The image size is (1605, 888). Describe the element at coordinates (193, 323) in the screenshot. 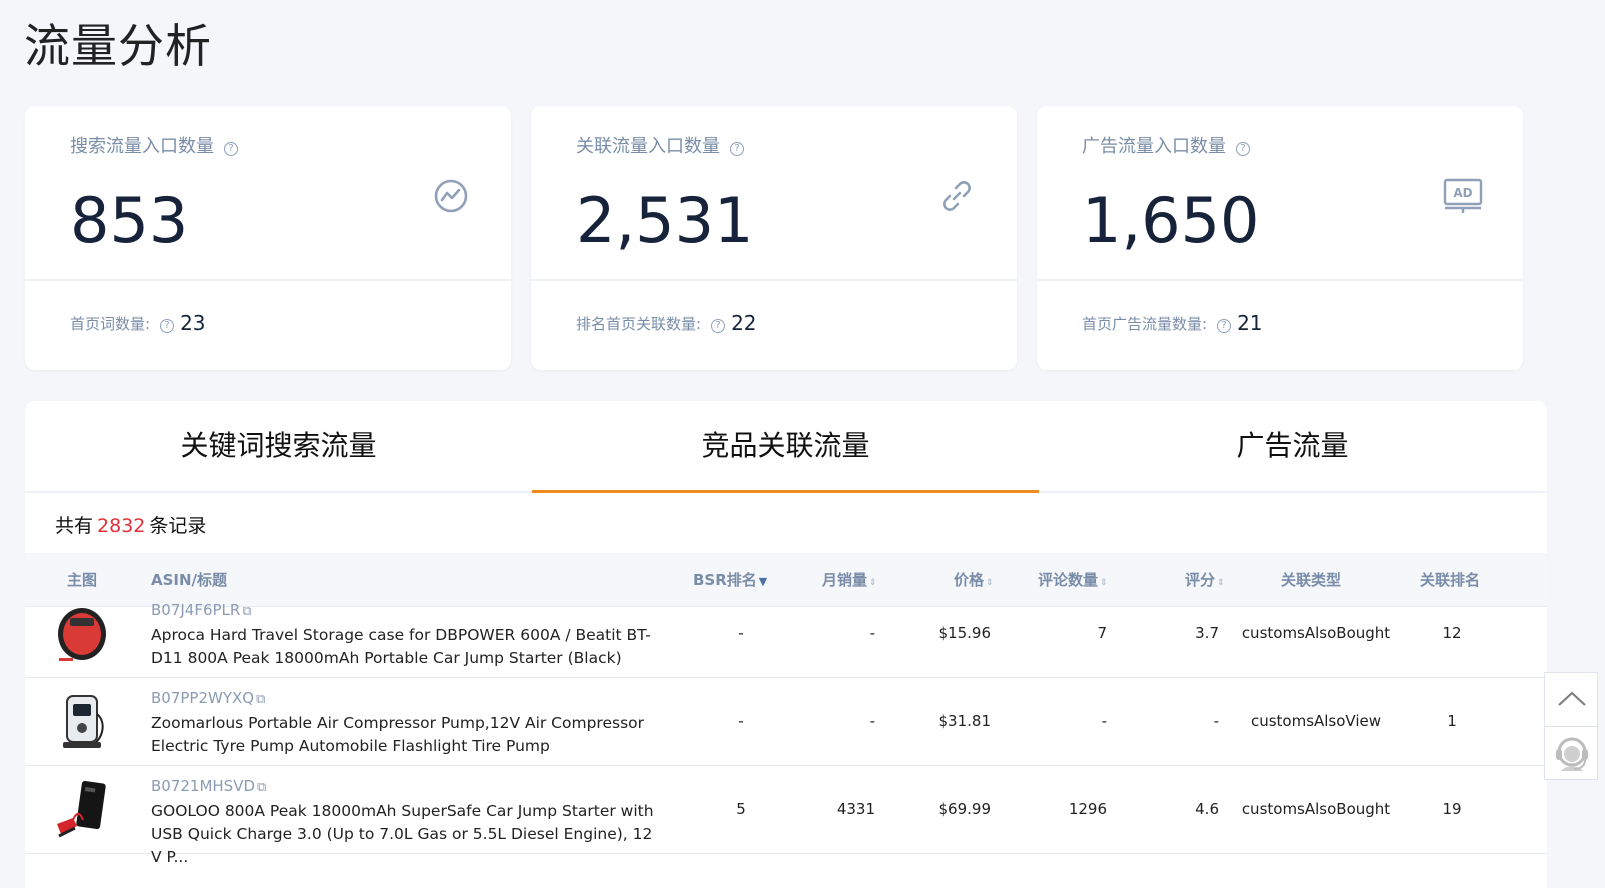

I see `card-sub-value: 23` at that location.